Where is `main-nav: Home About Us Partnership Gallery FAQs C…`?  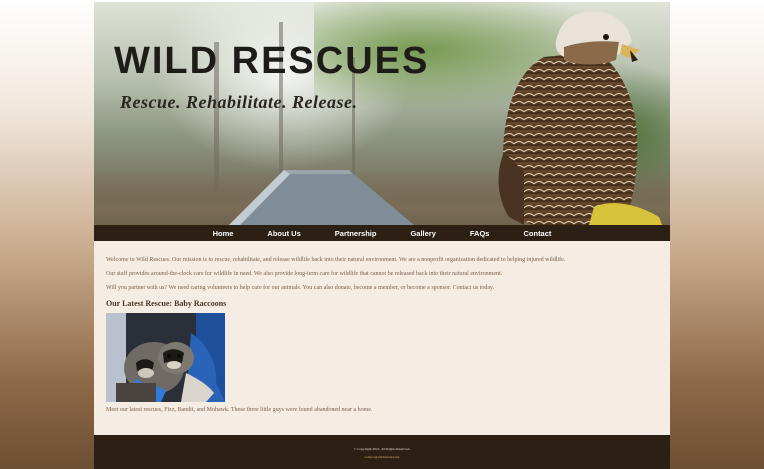
main-nav: Home About Us Partnership Gallery FAQs C… is located at coordinates (382, 233).